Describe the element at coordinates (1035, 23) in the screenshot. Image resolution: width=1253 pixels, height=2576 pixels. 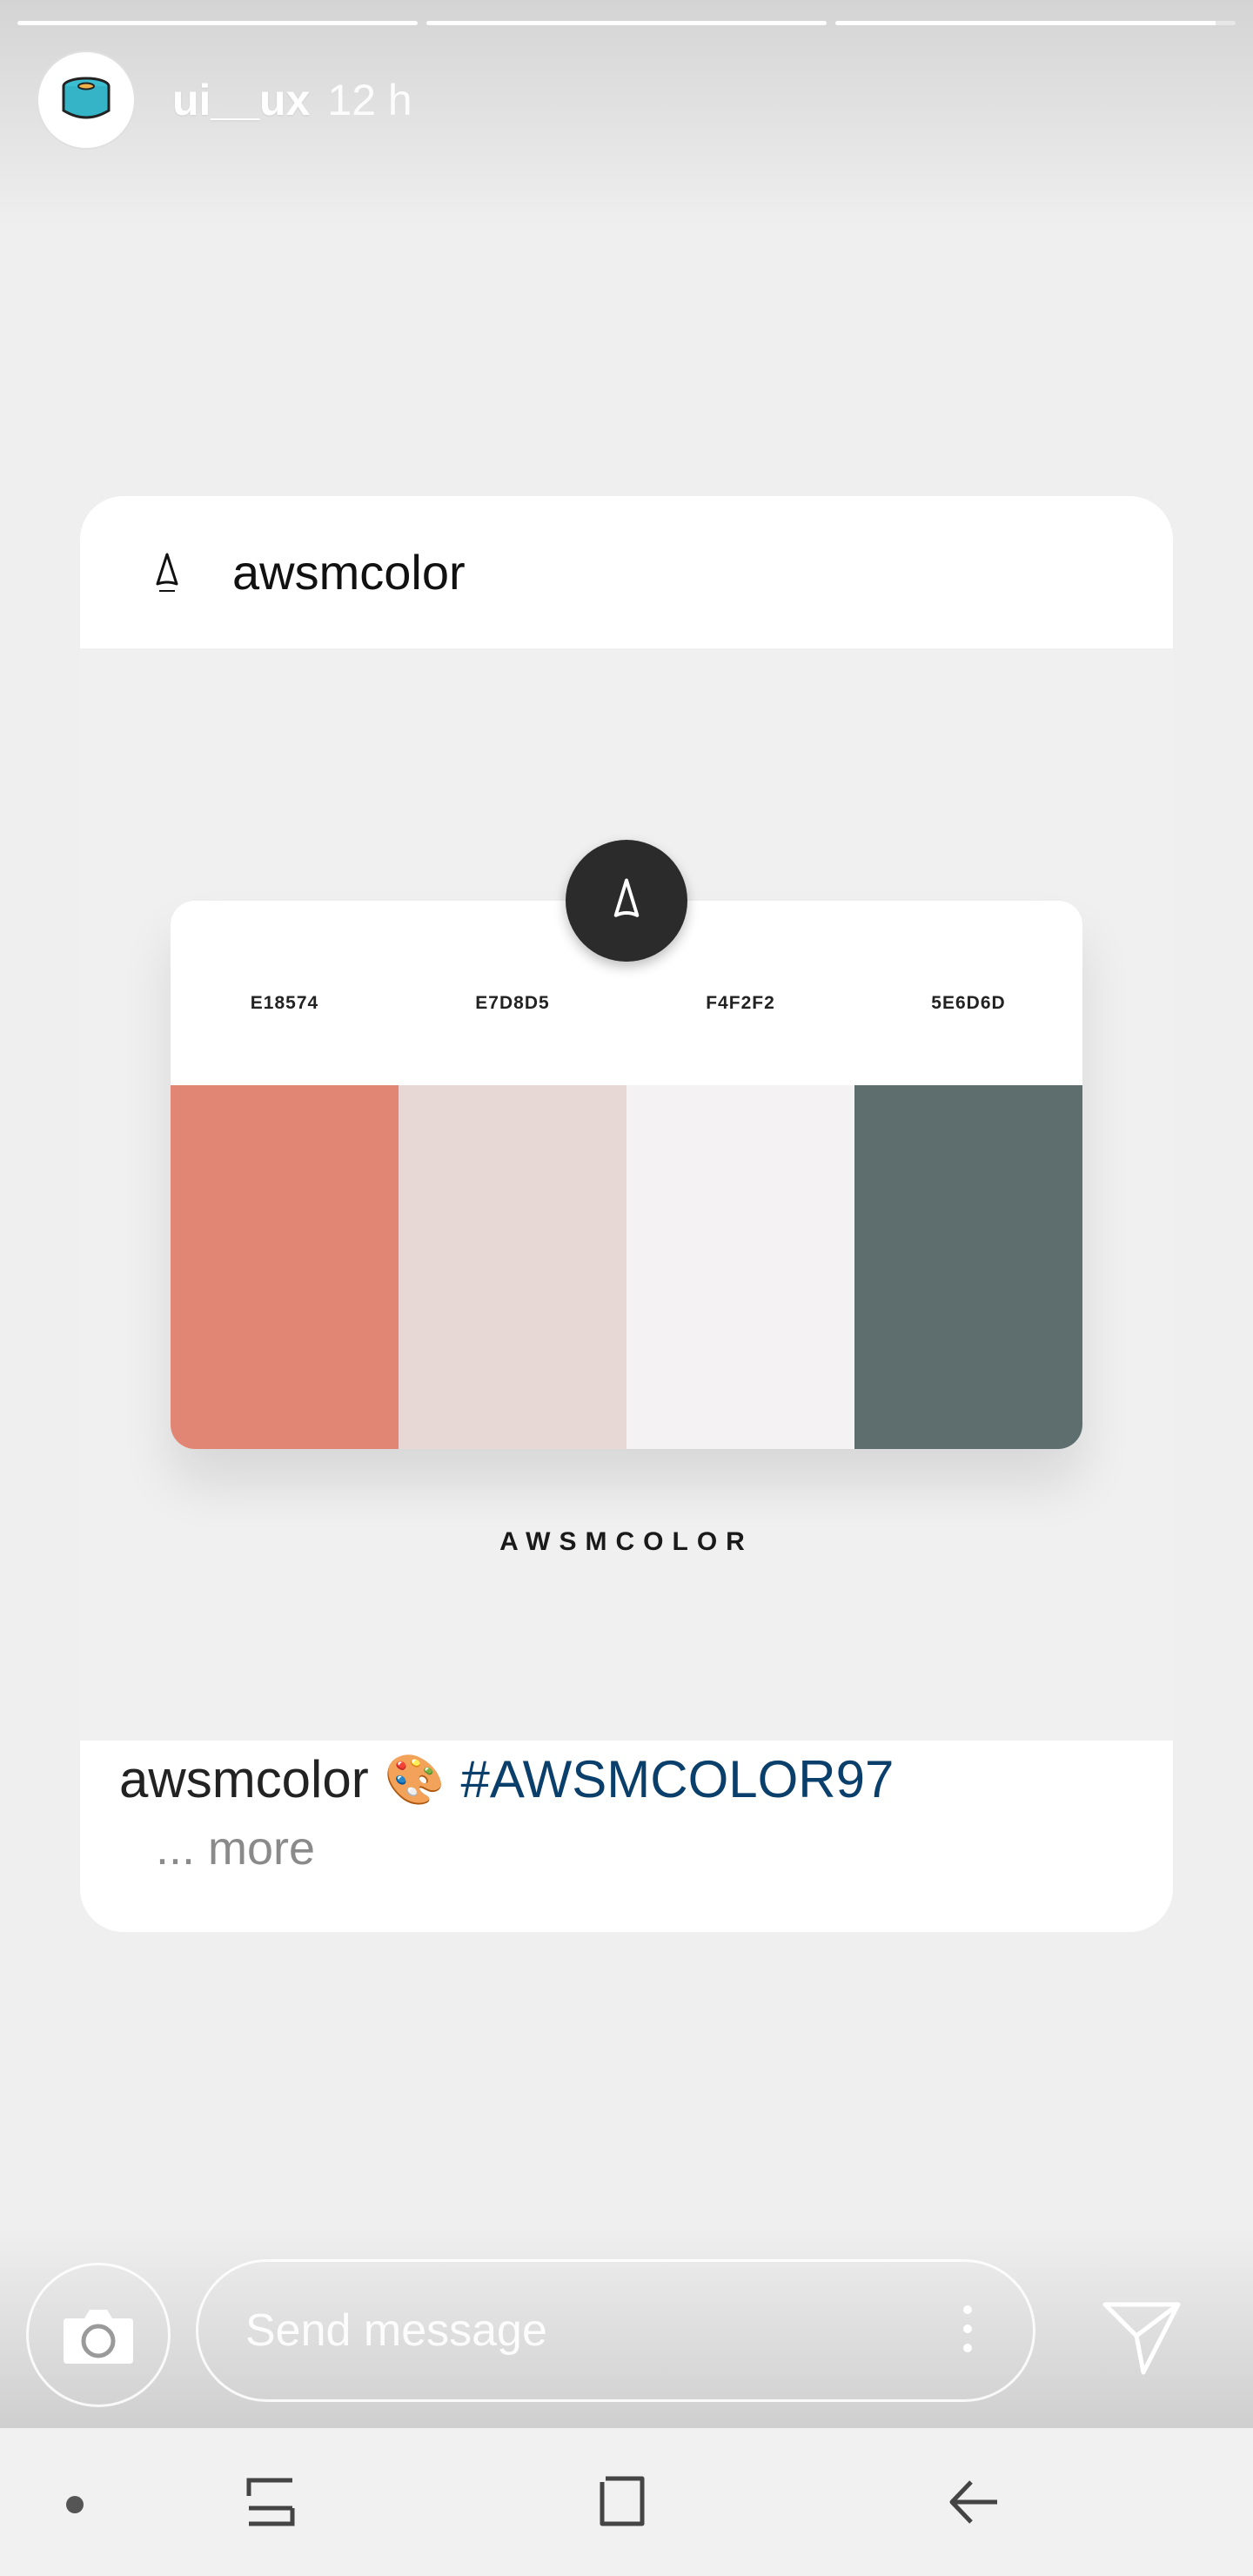
I see `story-progress-segment-current` at that location.